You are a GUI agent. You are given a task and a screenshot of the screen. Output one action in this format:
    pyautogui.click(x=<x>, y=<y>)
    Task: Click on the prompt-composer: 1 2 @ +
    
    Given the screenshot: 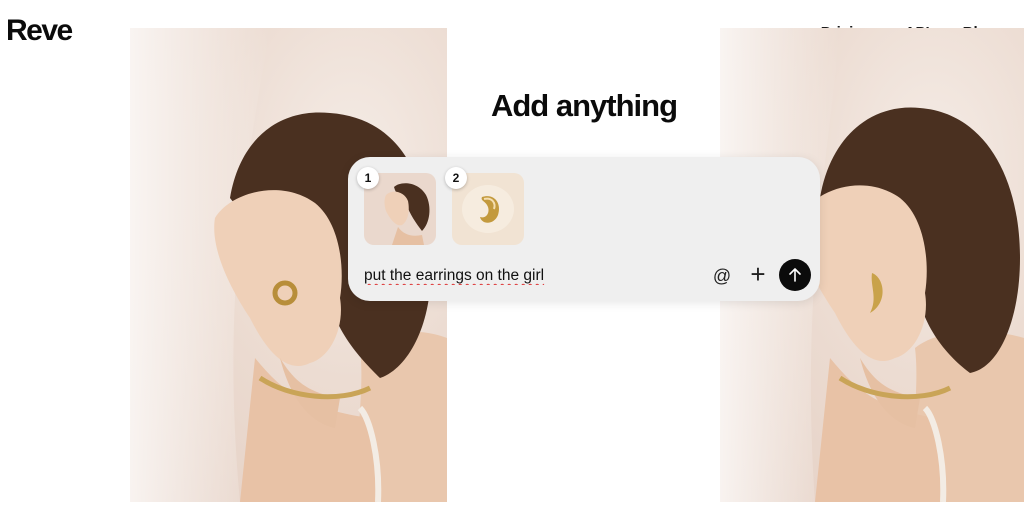 What is the action you would take?
    pyautogui.click(x=584, y=229)
    